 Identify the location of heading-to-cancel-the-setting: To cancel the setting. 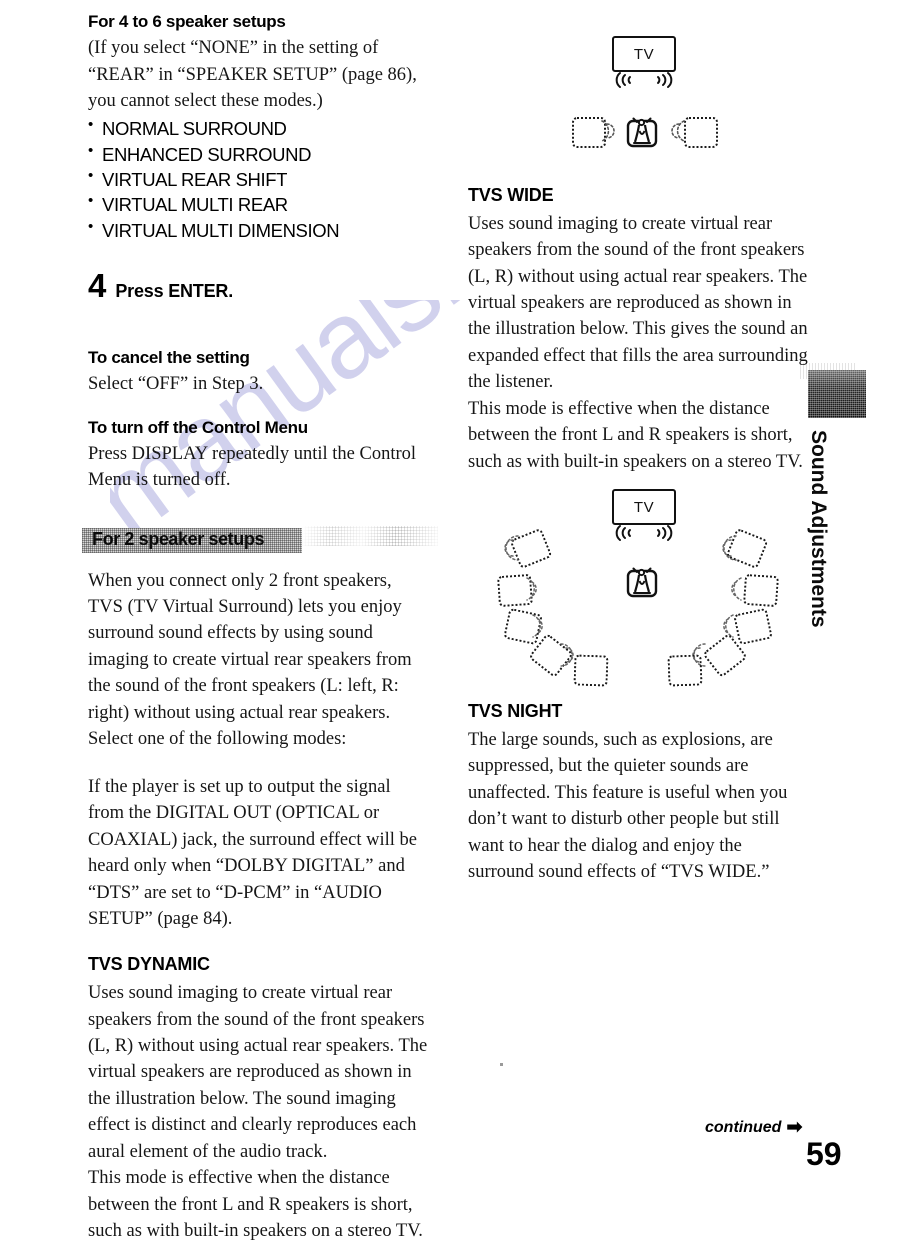
(169, 358).